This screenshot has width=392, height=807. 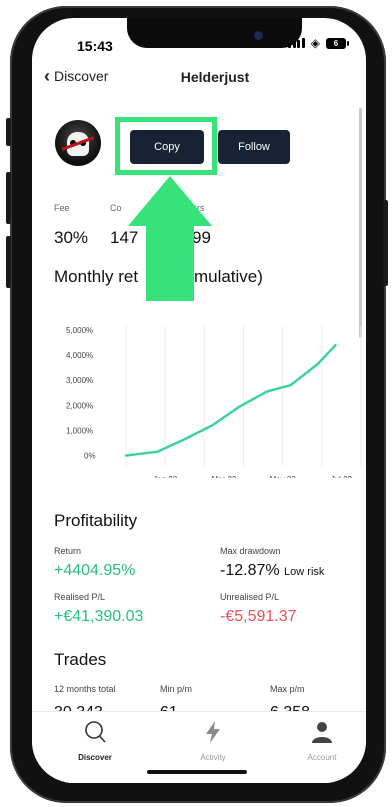 What do you see at coordinates (170, 201) in the screenshot?
I see `arrow-up-icon` at bounding box center [170, 201].